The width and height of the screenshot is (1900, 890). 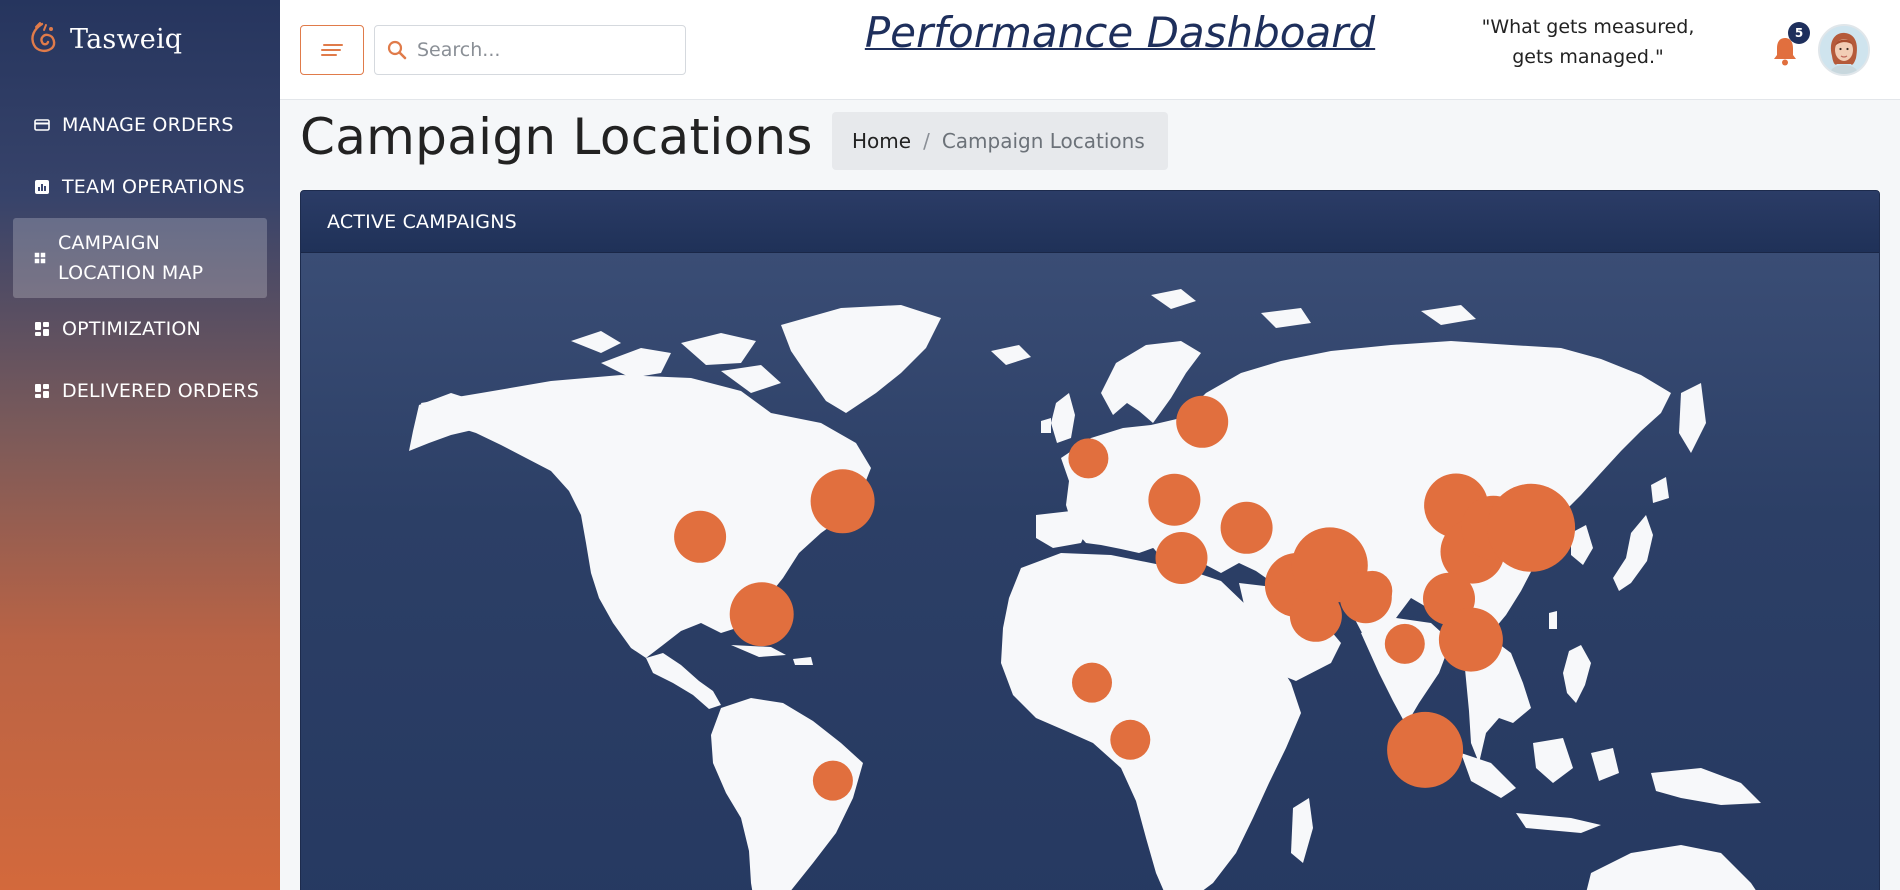 I want to click on brand-logo-icon, so click(x=43, y=37).